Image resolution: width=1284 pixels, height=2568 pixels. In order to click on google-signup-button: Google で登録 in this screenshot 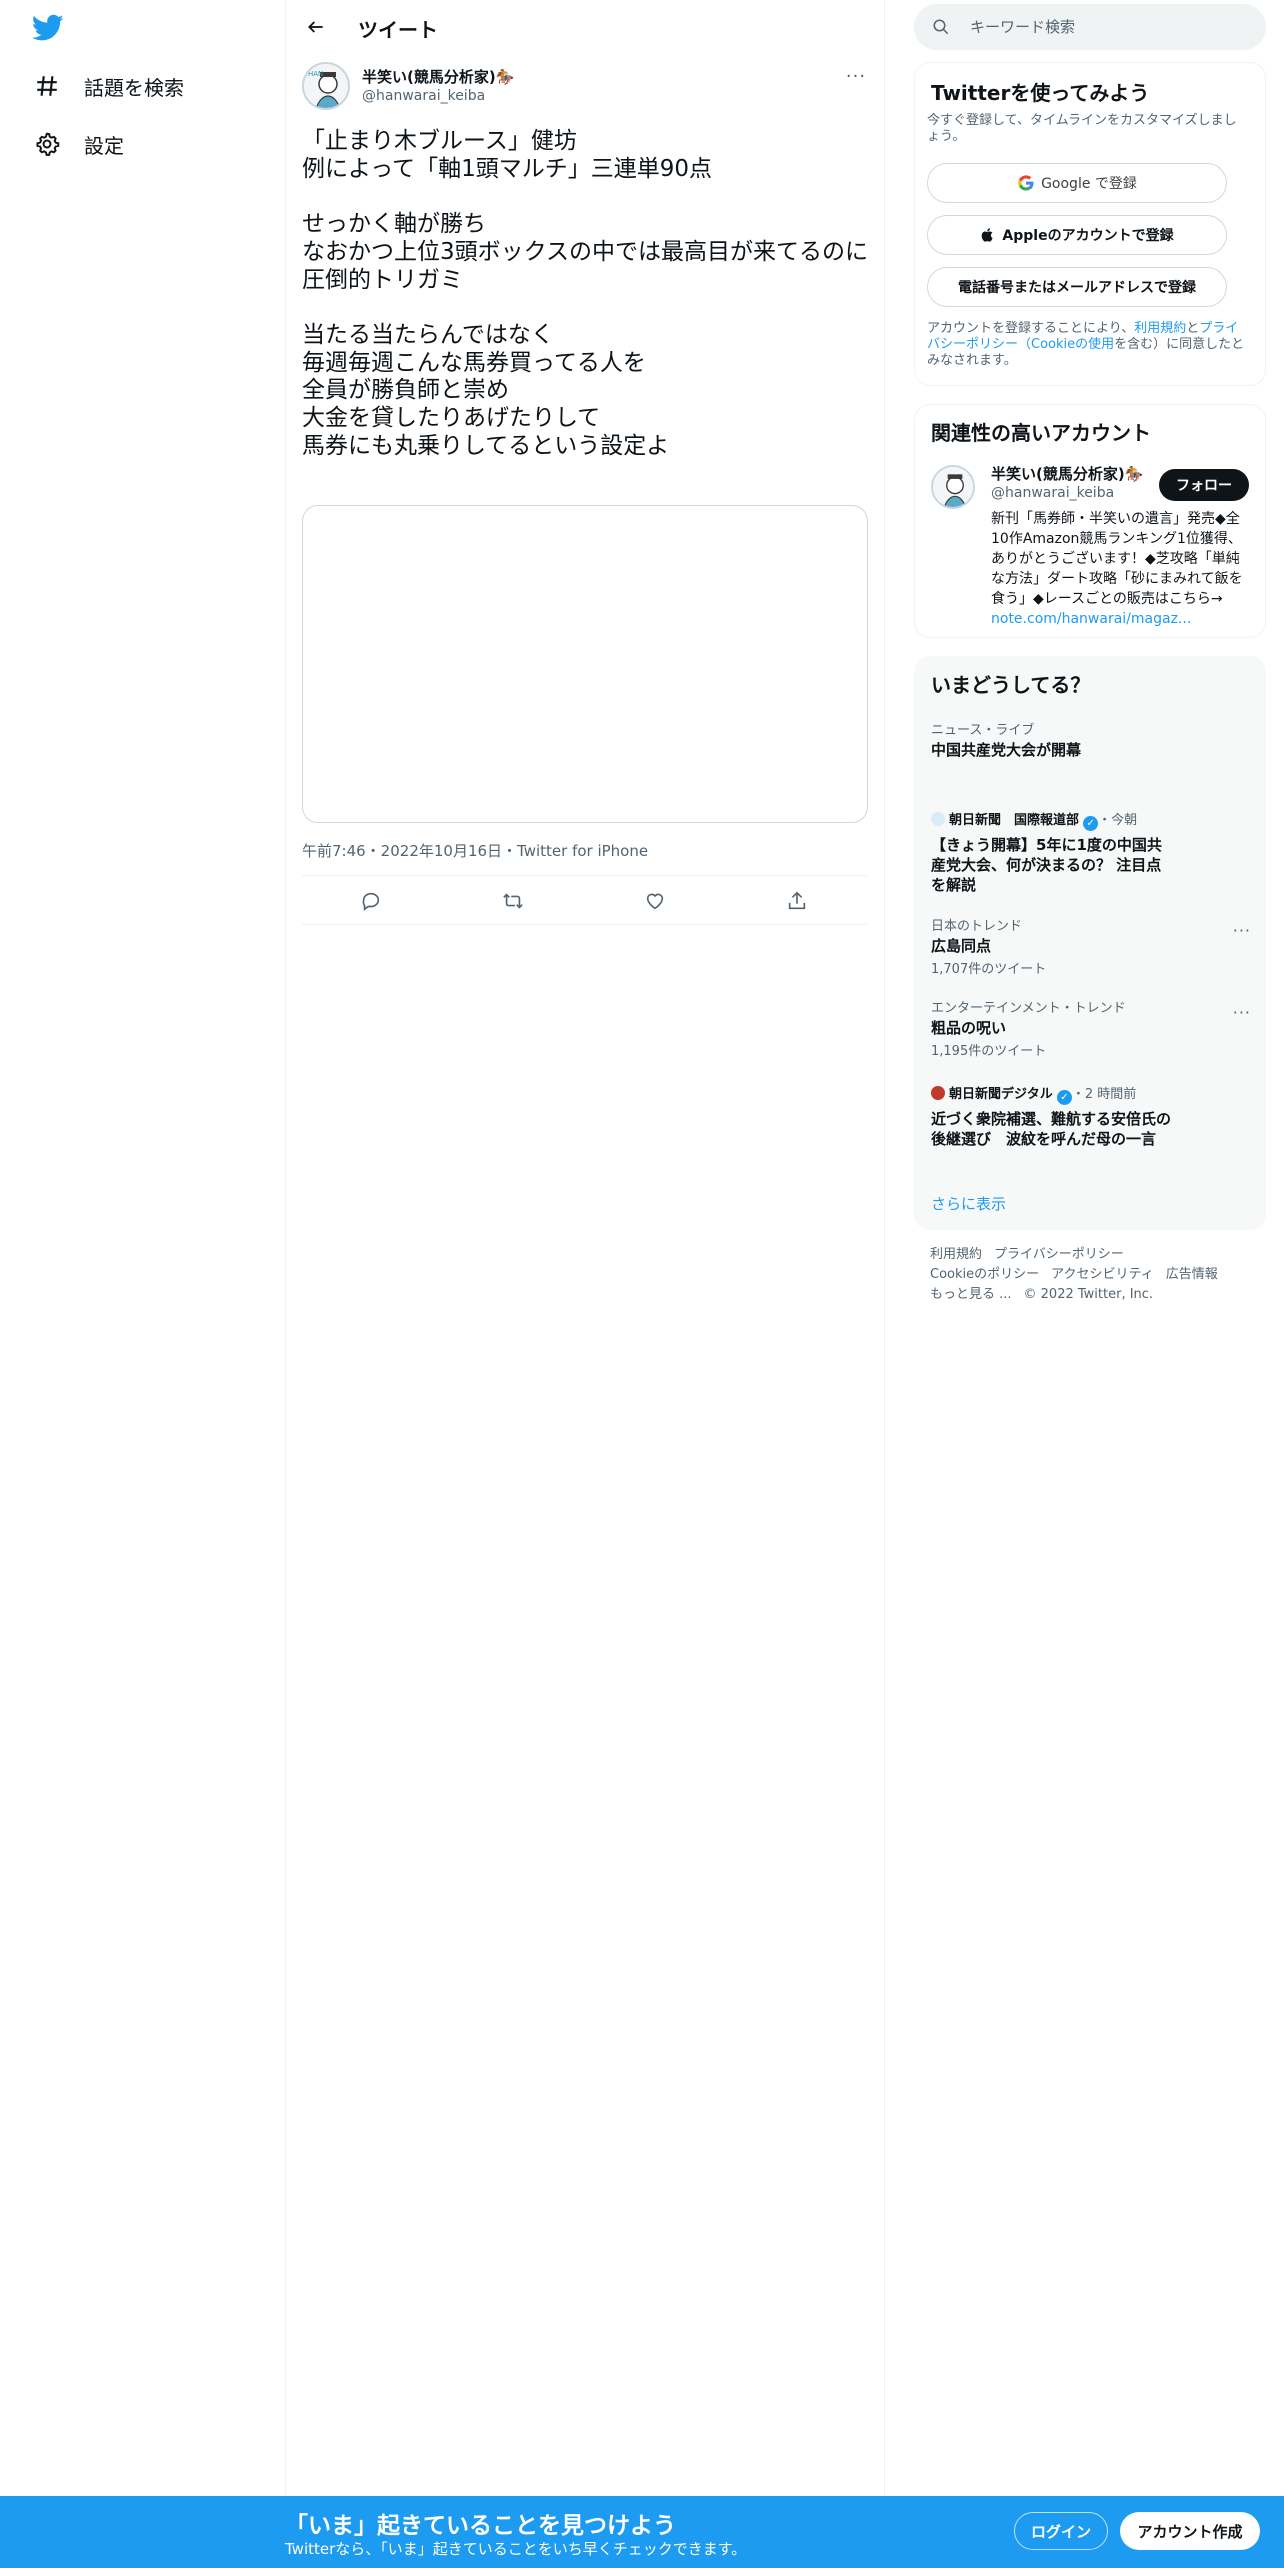, I will do `click(1077, 183)`.